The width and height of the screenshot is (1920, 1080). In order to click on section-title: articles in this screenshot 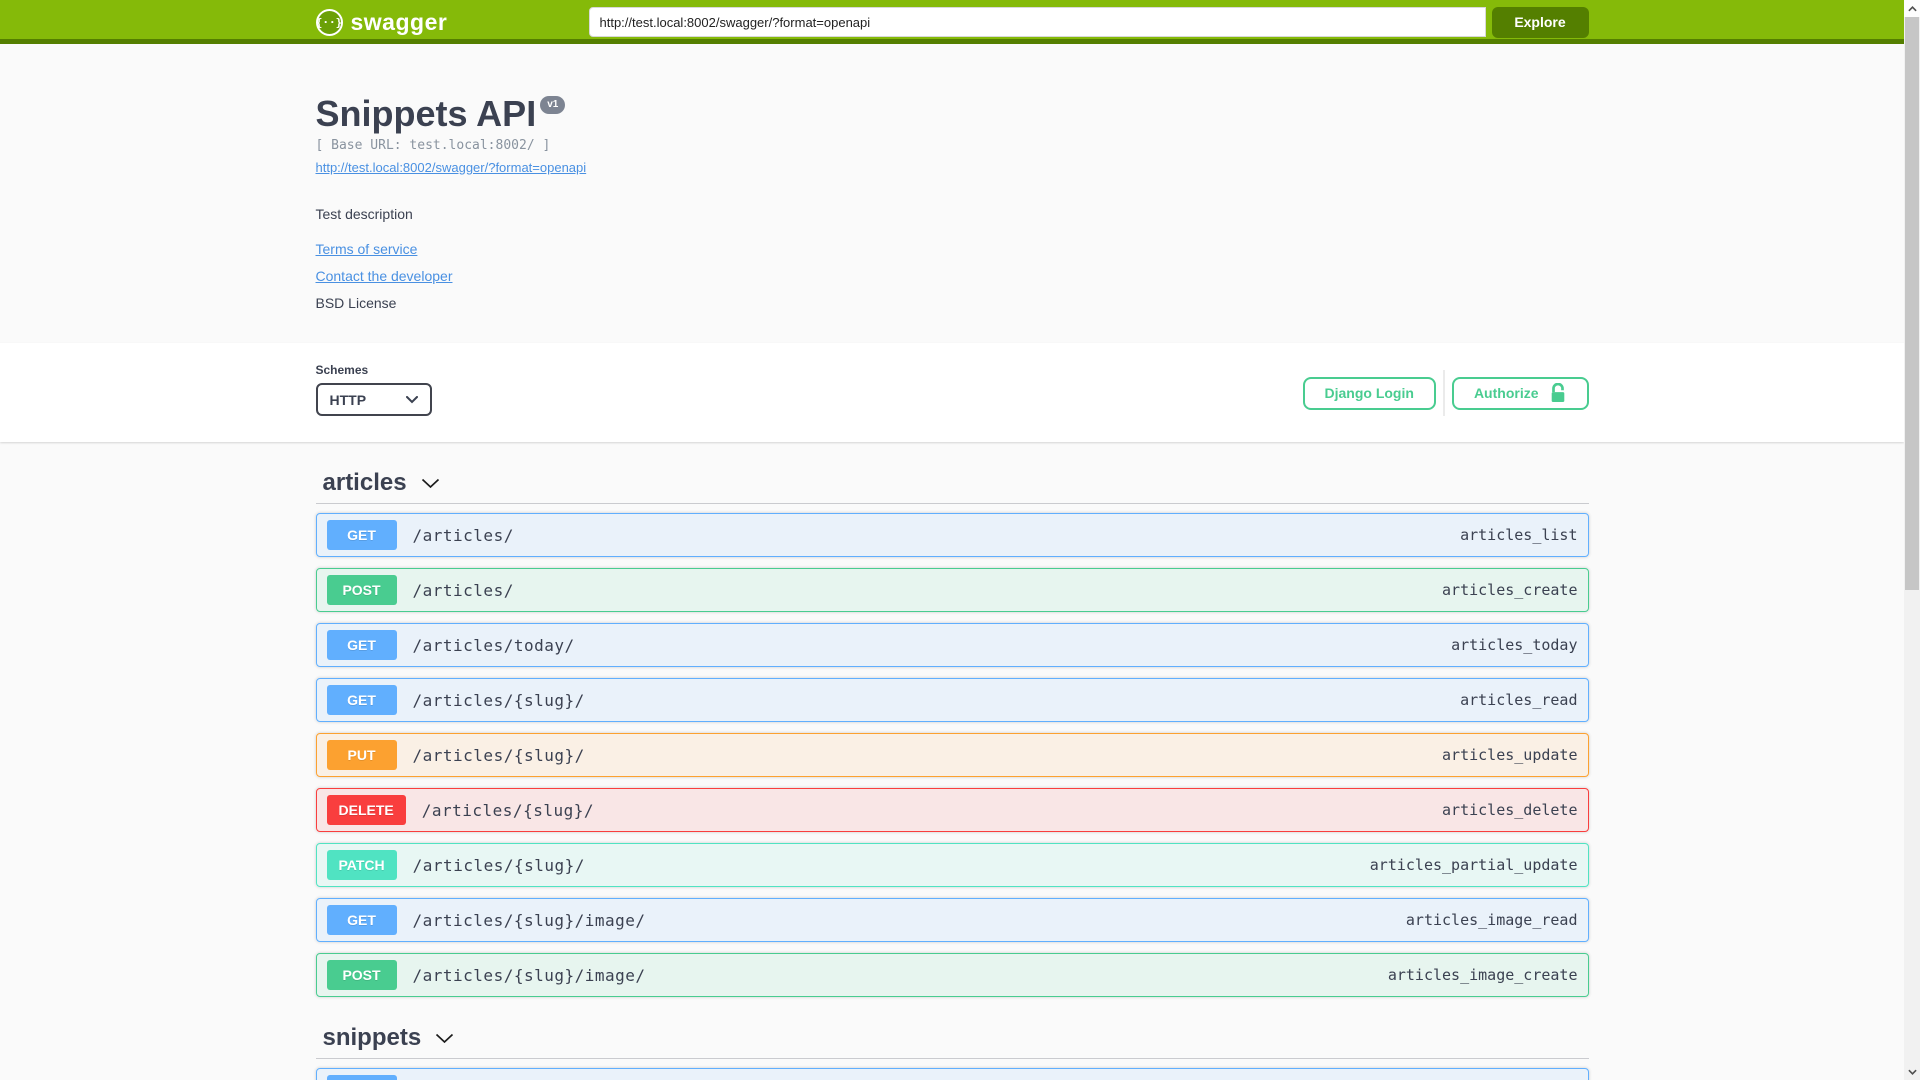, I will do `click(364, 482)`.